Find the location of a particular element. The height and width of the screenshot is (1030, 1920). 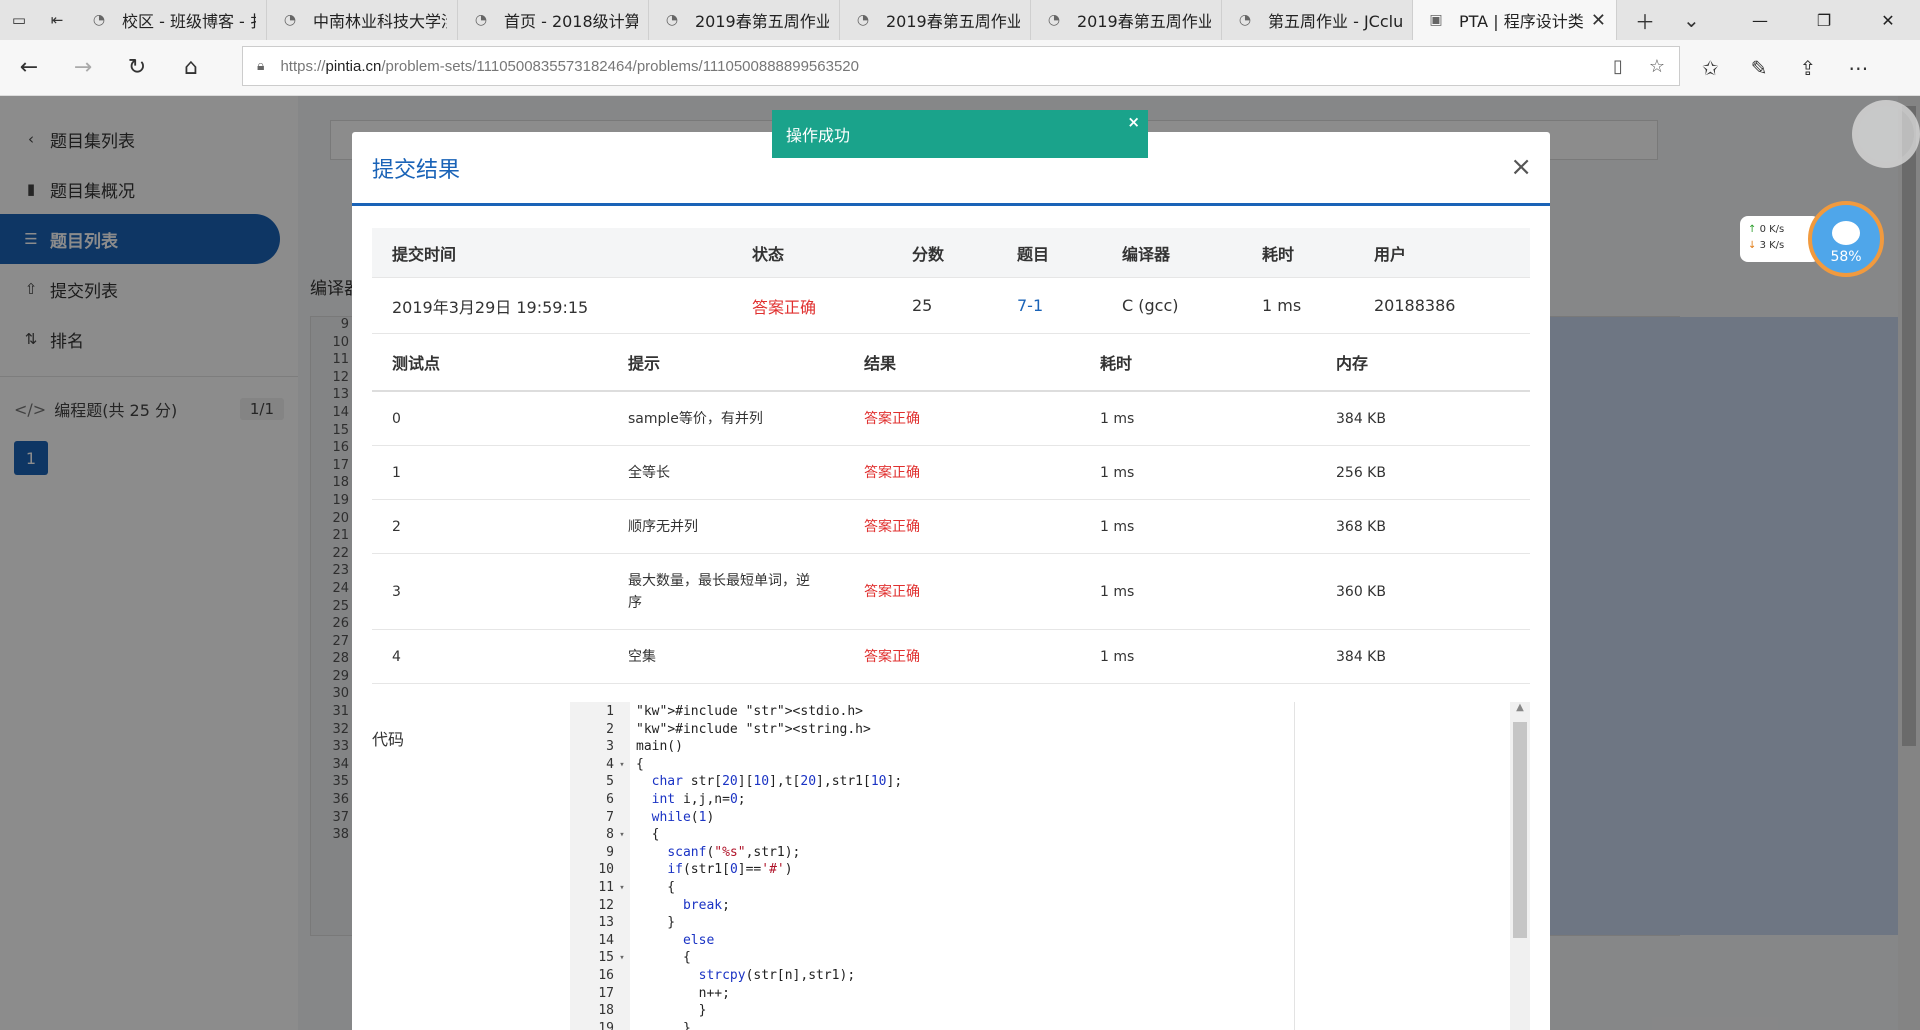

code-line: 19 } is located at coordinates (736, 1025).